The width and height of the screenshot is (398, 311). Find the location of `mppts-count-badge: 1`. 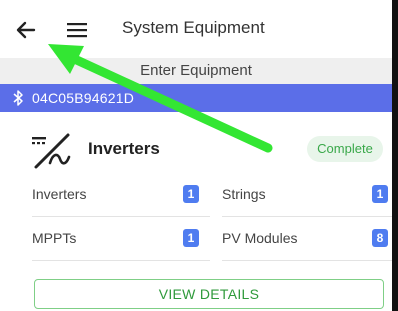

mppts-count-badge: 1 is located at coordinates (191, 238).